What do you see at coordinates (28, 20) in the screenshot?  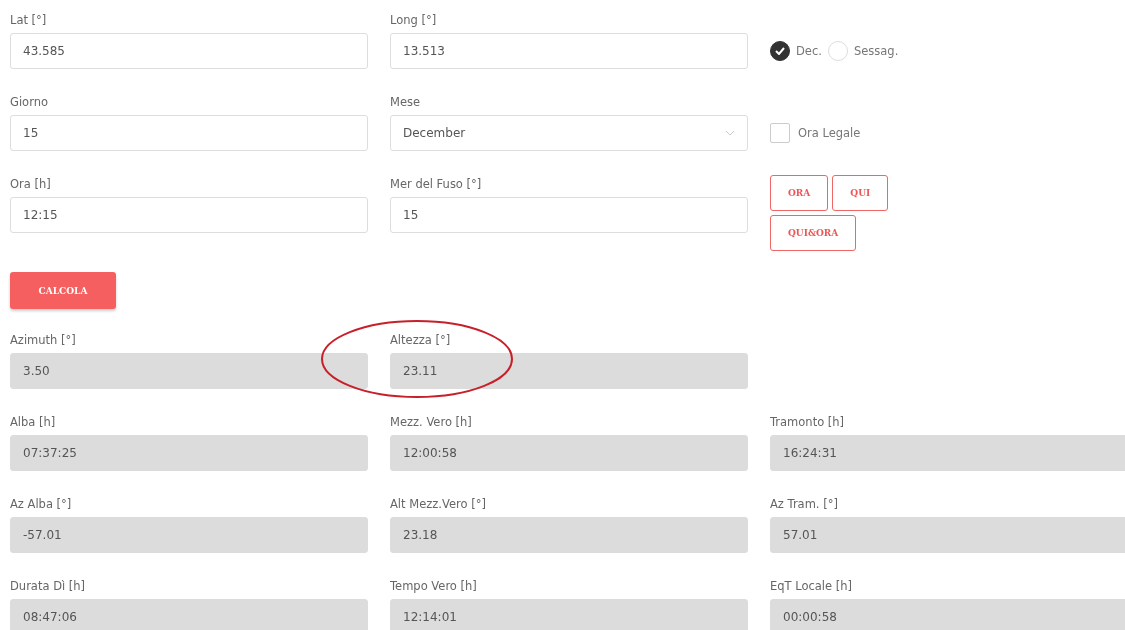 I see `field-label: Lat [°]` at bounding box center [28, 20].